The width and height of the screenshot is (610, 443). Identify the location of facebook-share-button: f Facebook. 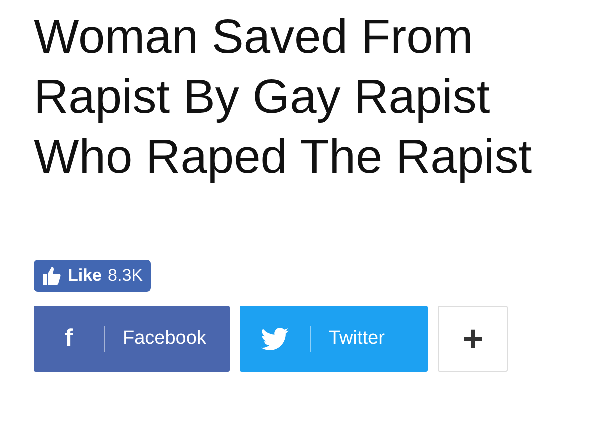
(132, 339).